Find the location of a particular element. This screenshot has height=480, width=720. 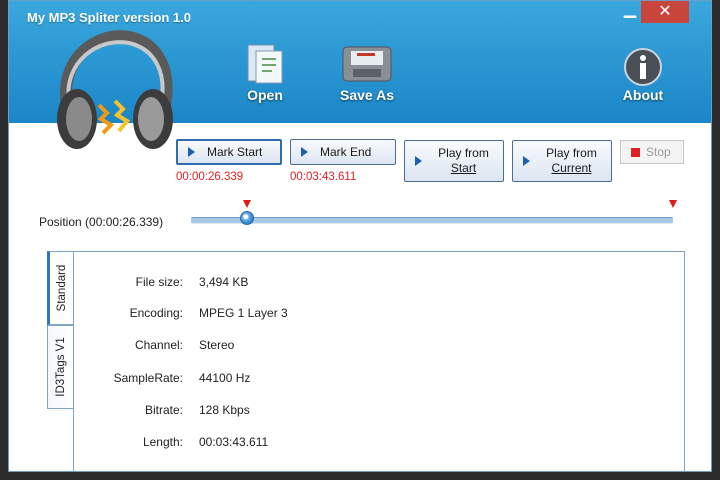

play-from-start-line1: Play from is located at coordinates (463, 153).